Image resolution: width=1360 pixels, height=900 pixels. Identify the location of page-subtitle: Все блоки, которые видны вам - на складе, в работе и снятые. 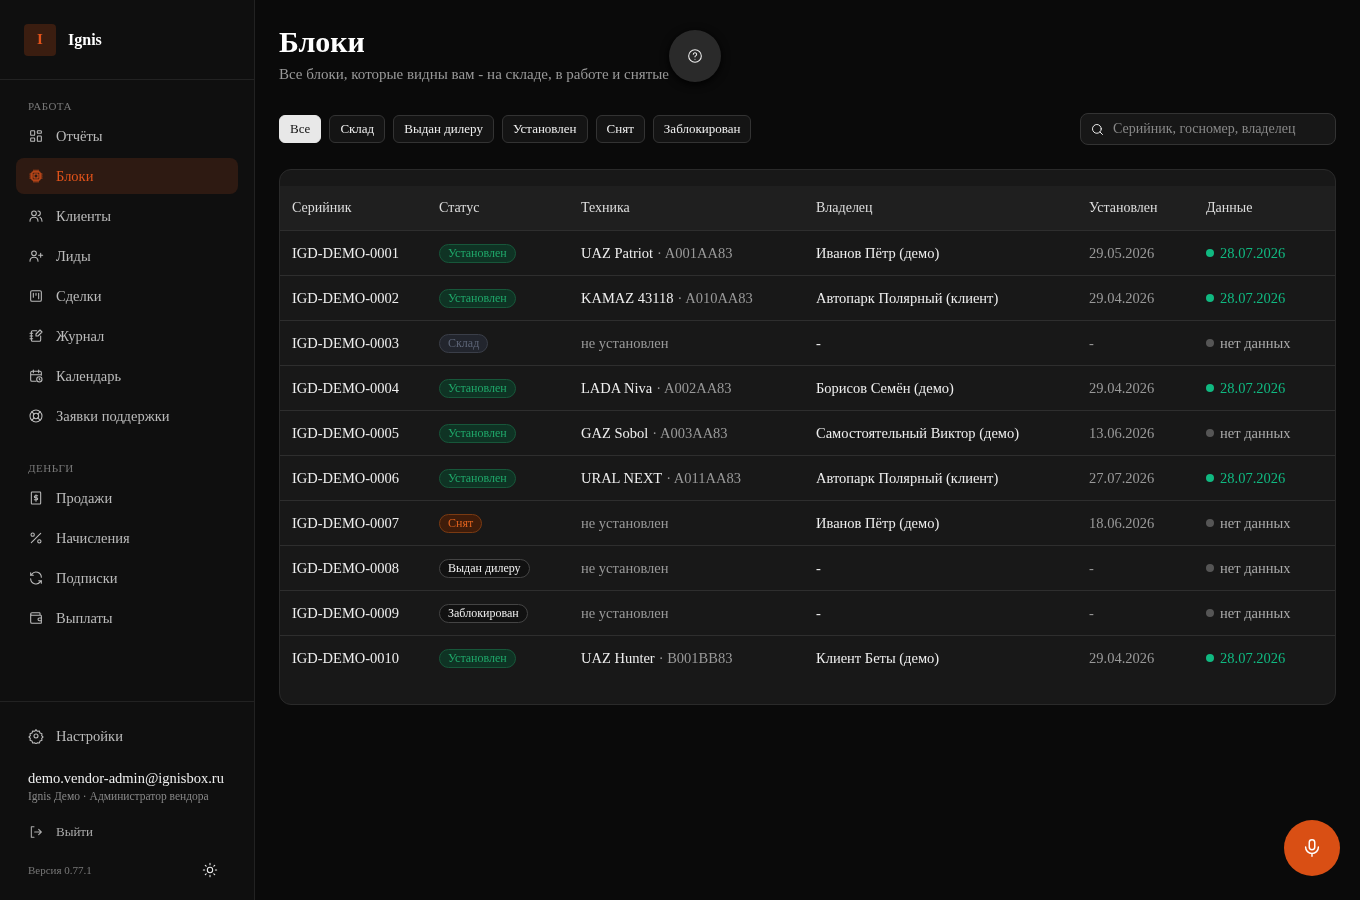
(474, 74).